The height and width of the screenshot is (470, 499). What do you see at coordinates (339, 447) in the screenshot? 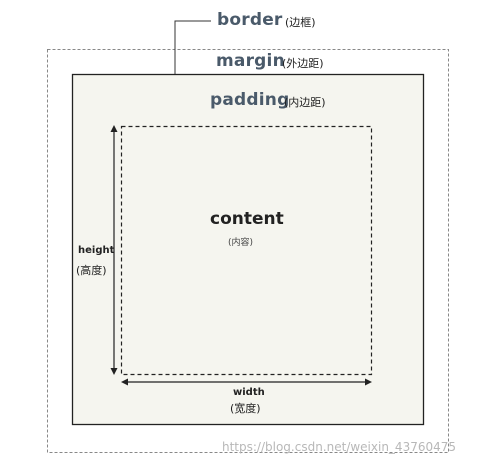
I see `watermark-url: https://blog.csdn.net/weixin_43760475` at bounding box center [339, 447].